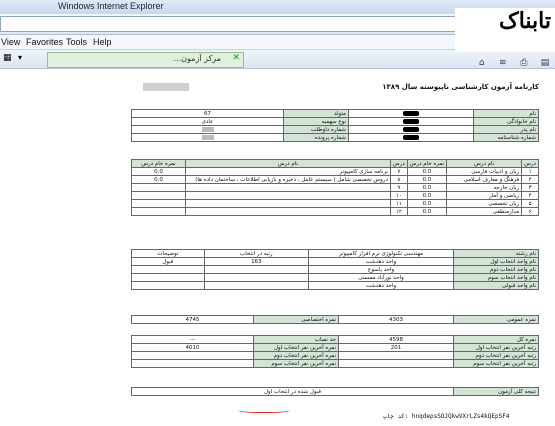 The width and height of the screenshot is (555, 426). What do you see at coordinates (398, 179) in the screenshot?
I see `course-number: ۸` at bounding box center [398, 179].